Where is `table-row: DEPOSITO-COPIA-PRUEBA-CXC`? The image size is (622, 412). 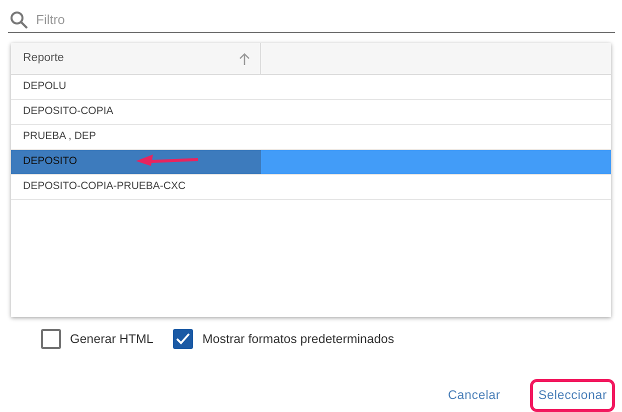
table-row: DEPOSITO-COPIA-PRUEBA-CXC is located at coordinates (311, 187).